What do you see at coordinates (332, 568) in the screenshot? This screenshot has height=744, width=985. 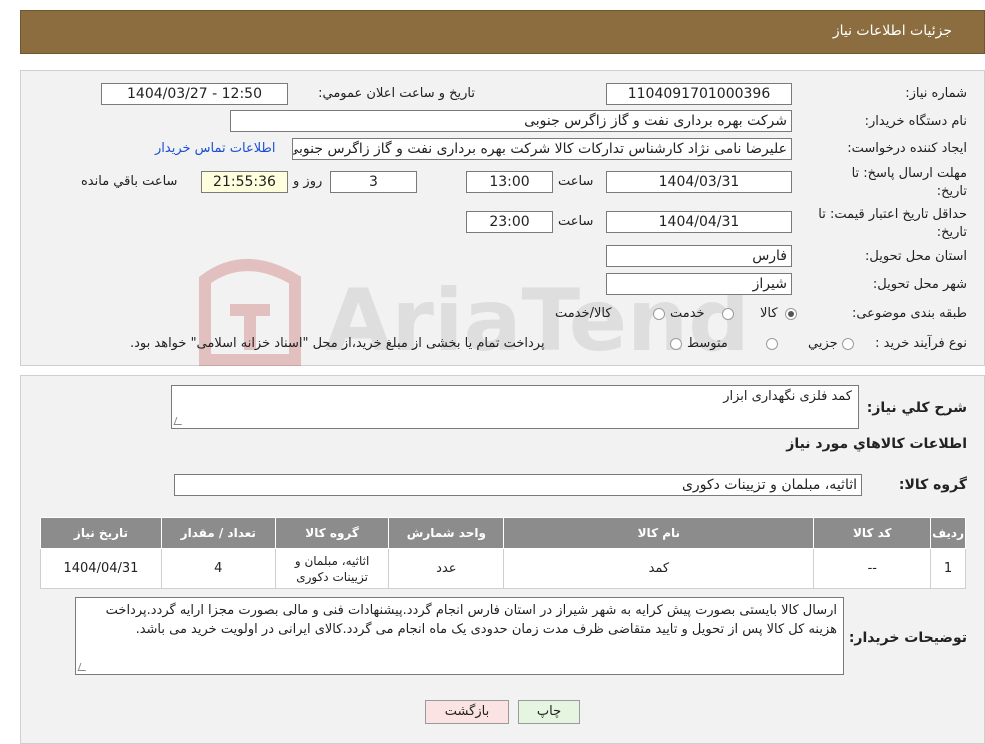 I see `cell-group: اثاثیه، مبلمان و تزیینات دکوری` at bounding box center [332, 568].